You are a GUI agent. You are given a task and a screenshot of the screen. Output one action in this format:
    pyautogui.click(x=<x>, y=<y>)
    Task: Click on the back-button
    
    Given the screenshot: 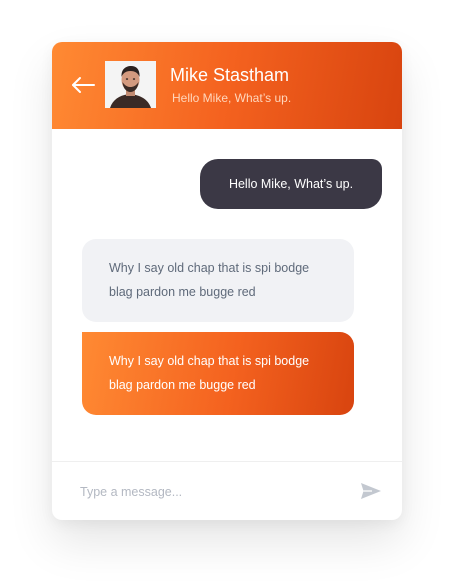 What is the action you would take?
    pyautogui.click(x=84, y=85)
    